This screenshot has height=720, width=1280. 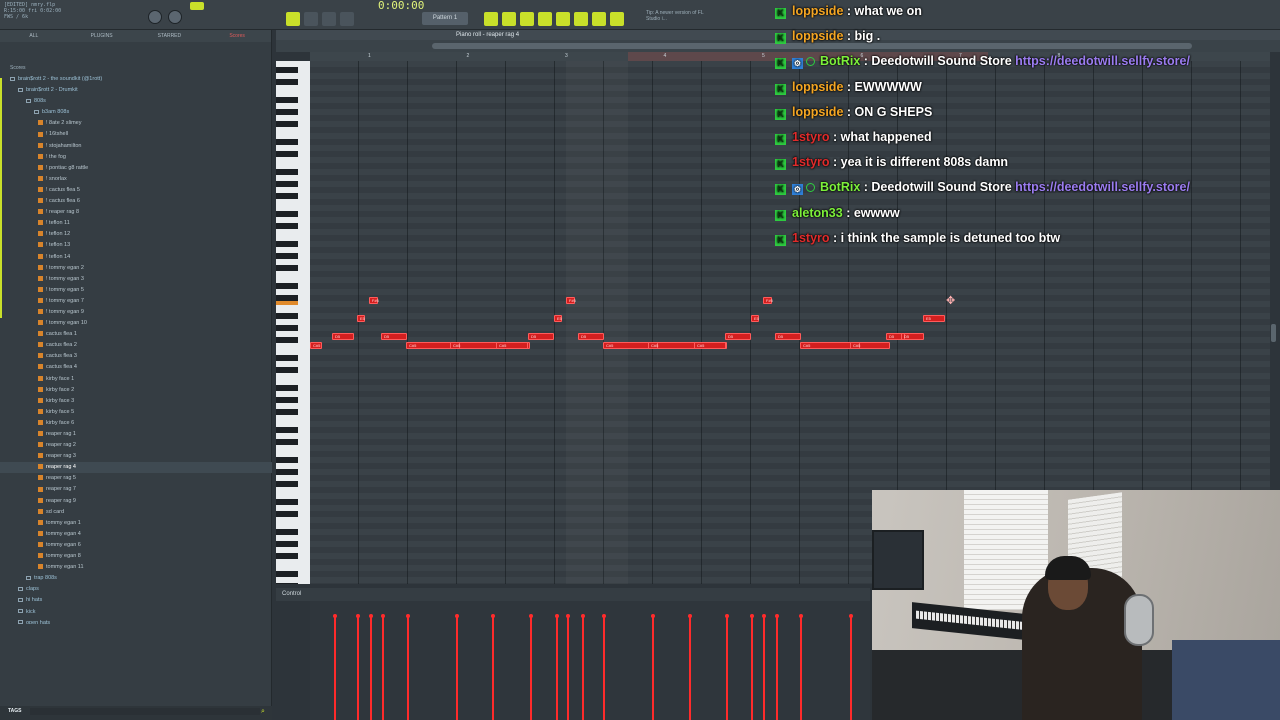 What do you see at coordinates (136, 257) in the screenshot?
I see `browser-file: ! teflon 14` at bounding box center [136, 257].